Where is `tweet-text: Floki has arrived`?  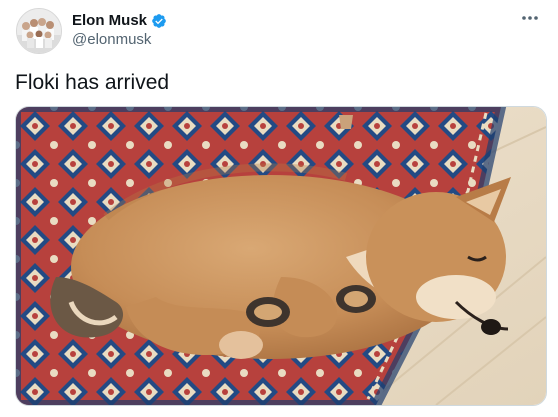
tweet-text: Floki has arrived is located at coordinates (92, 82).